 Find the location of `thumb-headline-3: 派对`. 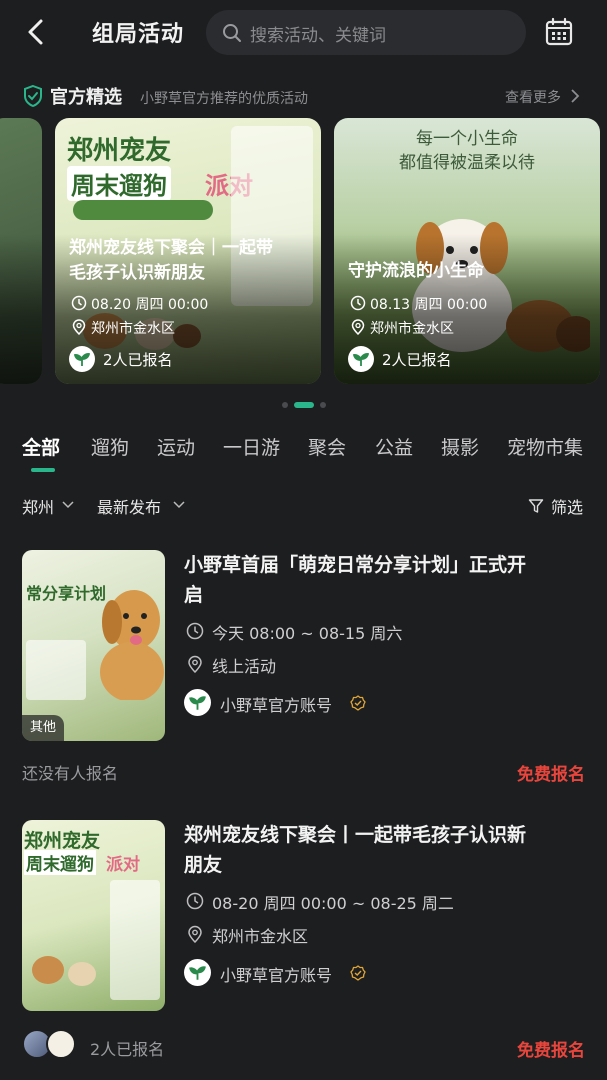

thumb-headline-3: 派对 is located at coordinates (123, 865).